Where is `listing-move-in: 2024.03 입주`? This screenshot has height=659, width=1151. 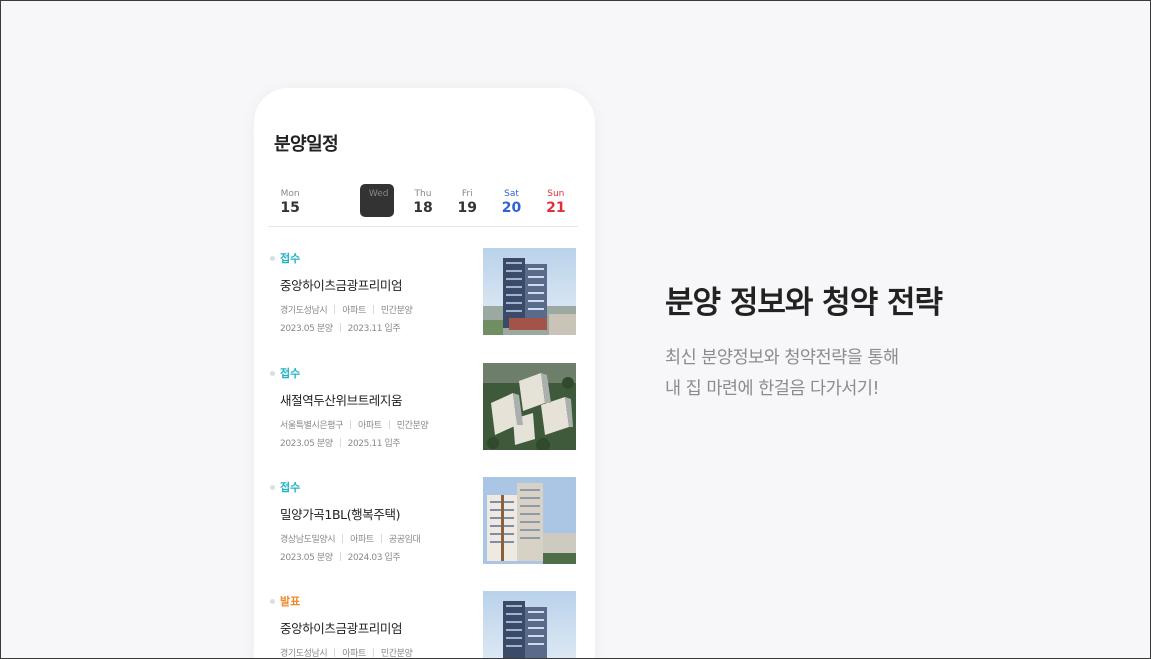 listing-move-in: 2024.03 입주 is located at coordinates (374, 558).